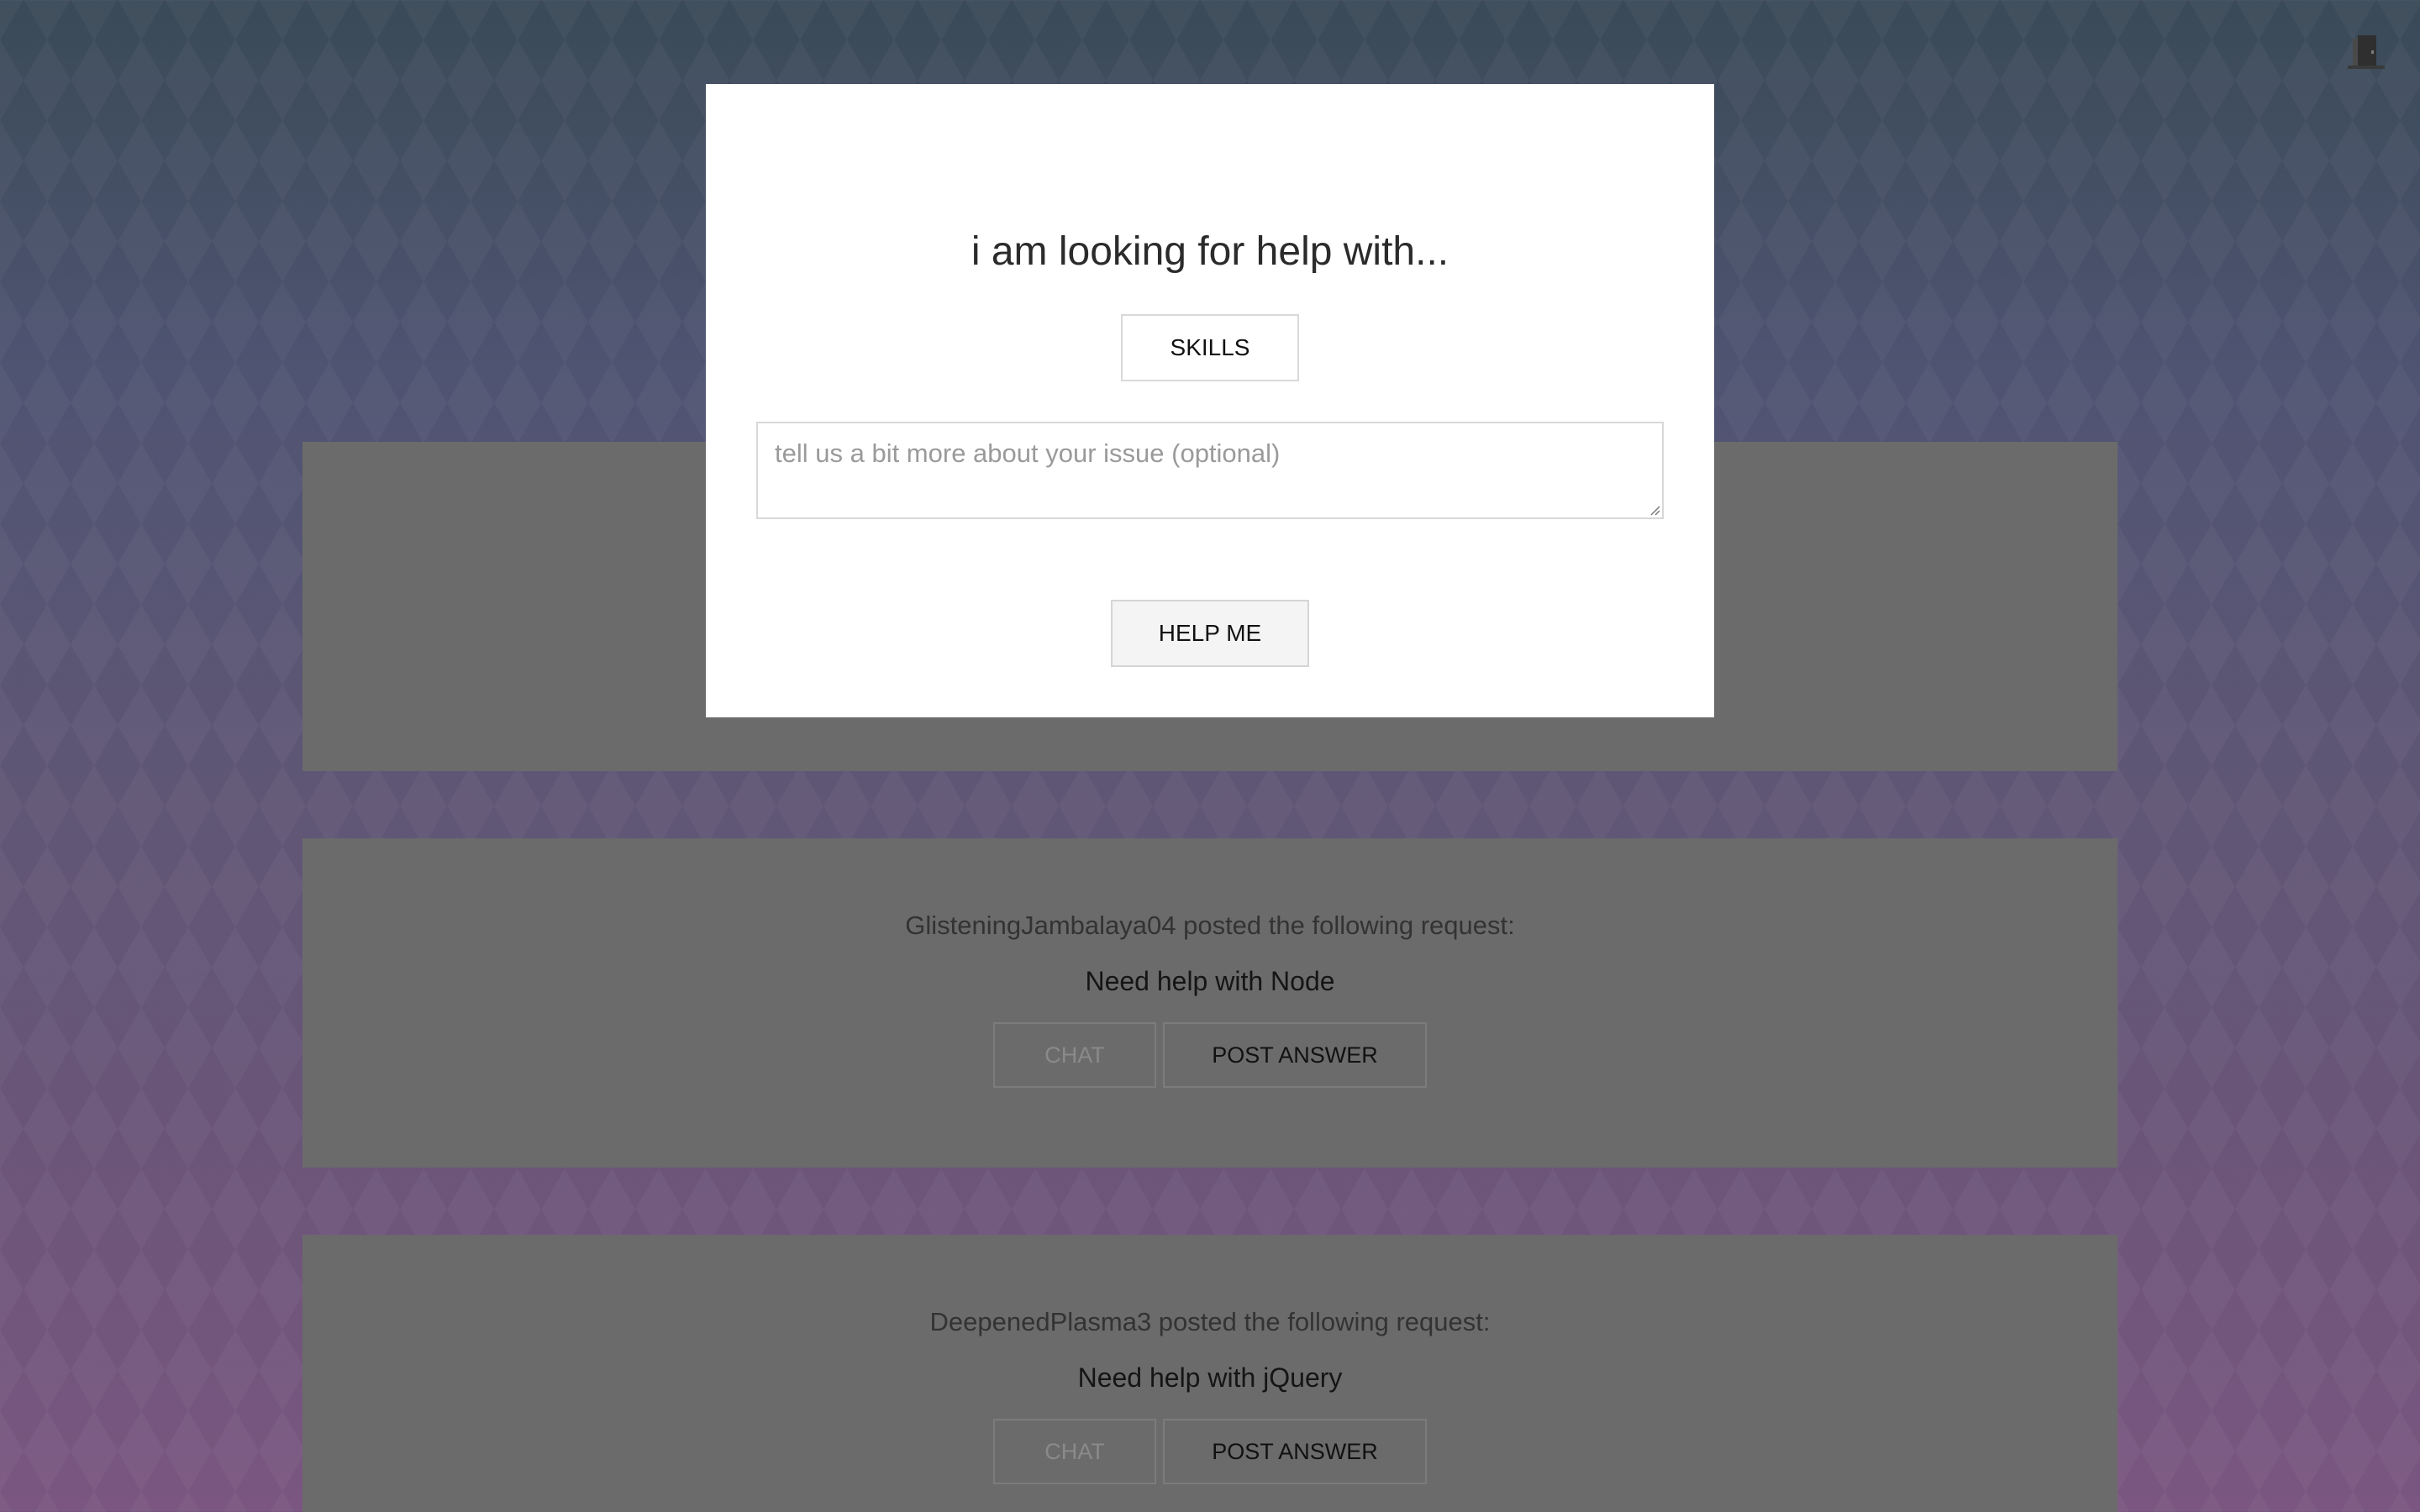 Image resolution: width=2420 pixels, height=1512 pixels. What do you see at coordinates (1655, 511) in the screenshot?
I see `resize-grip-icon` at bounding box center [1655, 511].